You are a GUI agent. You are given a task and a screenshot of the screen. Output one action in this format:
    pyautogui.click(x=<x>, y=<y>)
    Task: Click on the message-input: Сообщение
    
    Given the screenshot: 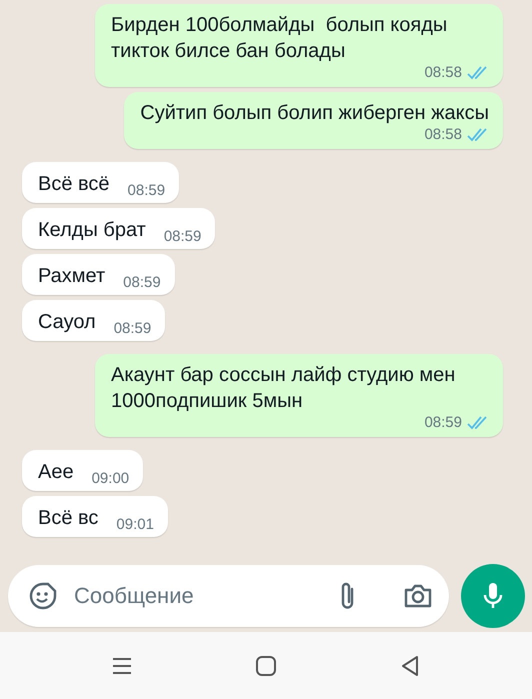 What is the action you would take?
    pyautogui.click(x=198, y=596)
    